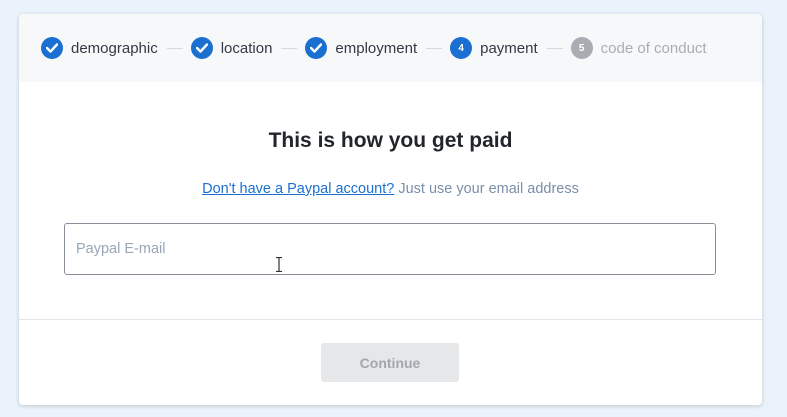 Image resolution: width=787 pixels, height=417 pixels. What do you see at coordinates (390, 249) in the screenshot?
I see `paypal-email-input` at bounding box center [390, 249].